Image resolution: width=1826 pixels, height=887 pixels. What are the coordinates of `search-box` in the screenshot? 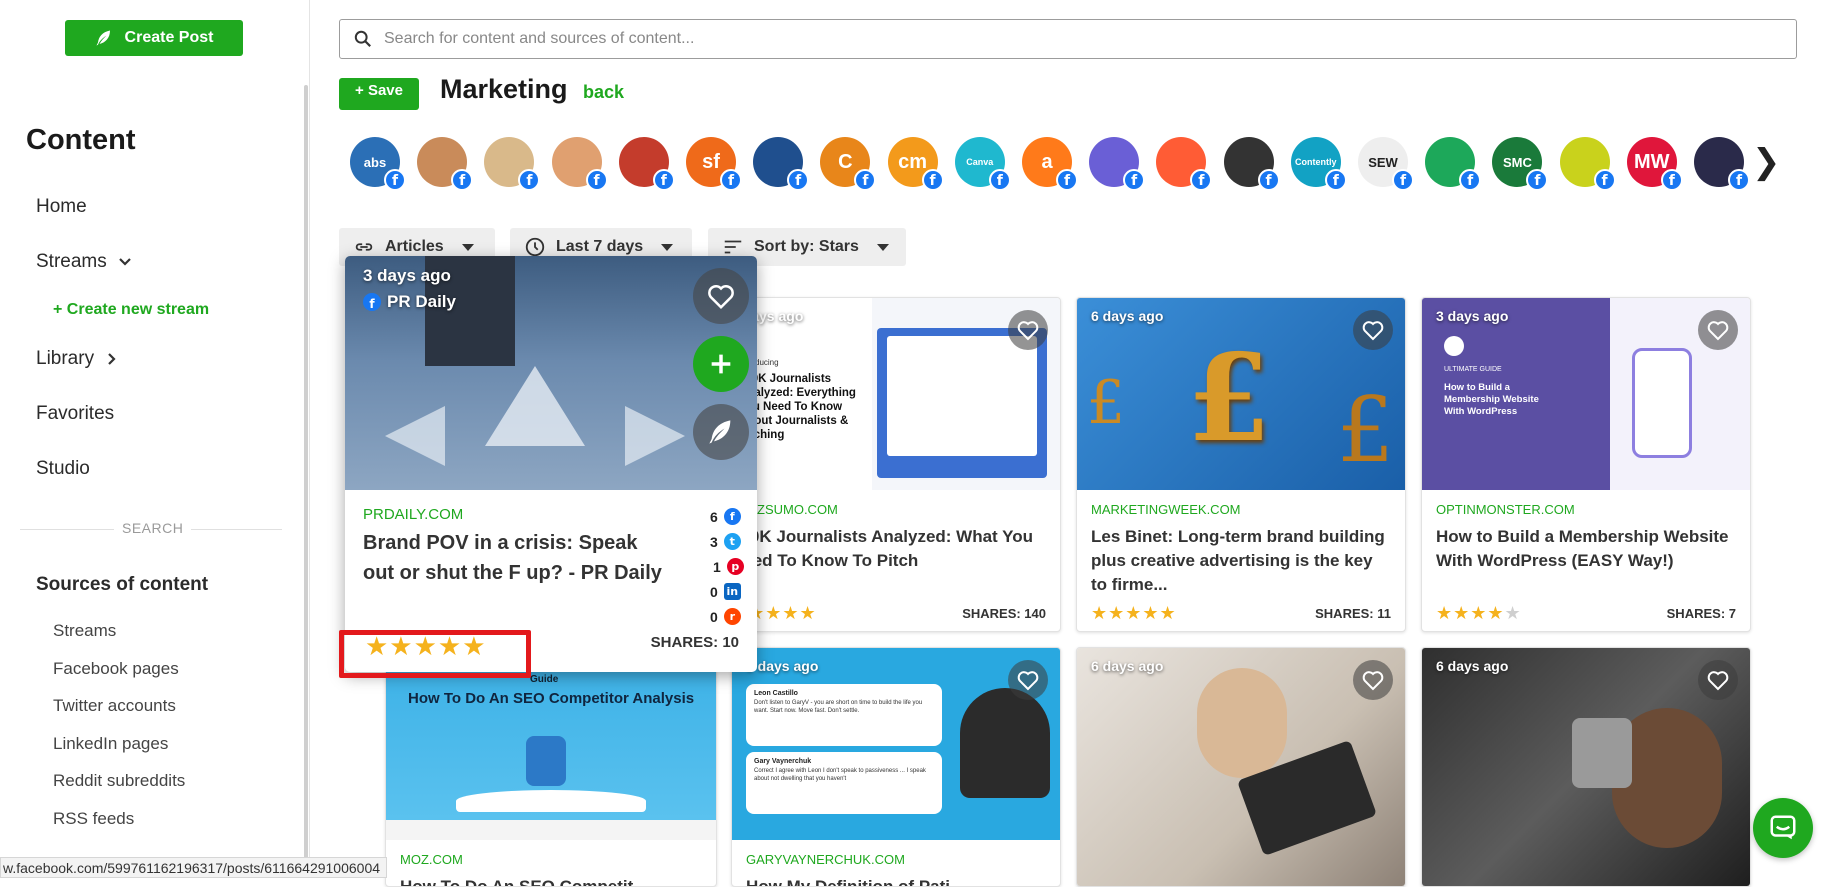 It's located at (1068, 39).